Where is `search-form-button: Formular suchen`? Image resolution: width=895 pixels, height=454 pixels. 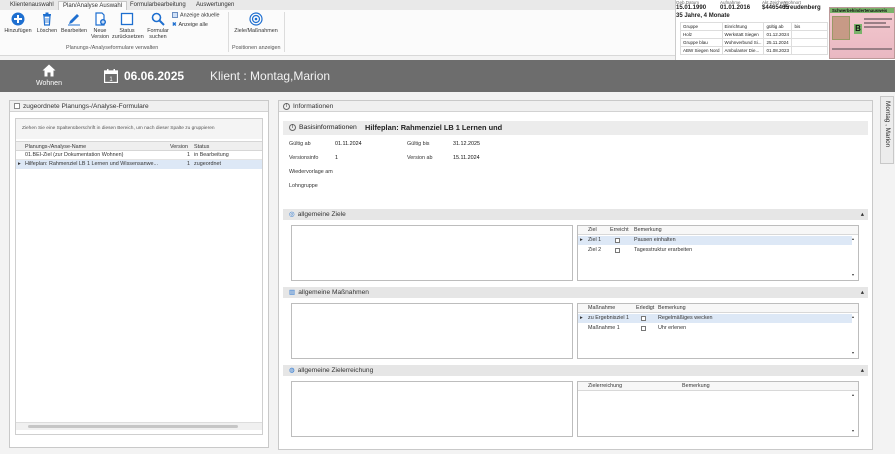 search-form-button: Formular suchen is located at coordinates (158, 26).